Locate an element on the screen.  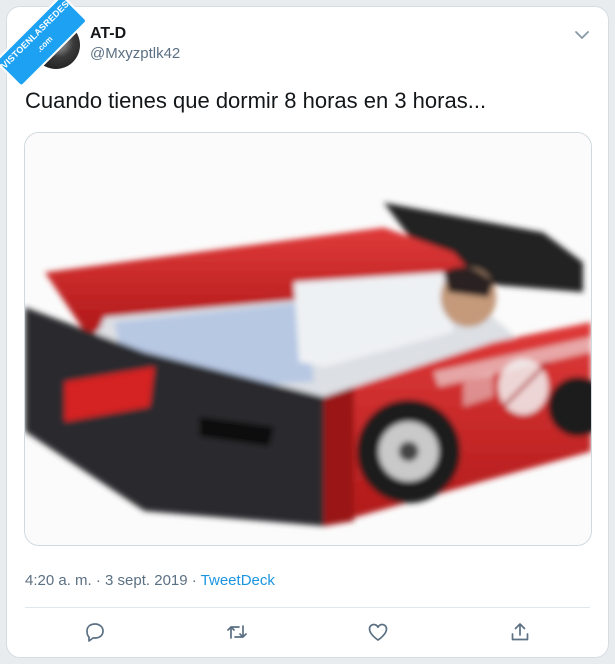
chevron-down-icon is located at coordinates (582, 35).